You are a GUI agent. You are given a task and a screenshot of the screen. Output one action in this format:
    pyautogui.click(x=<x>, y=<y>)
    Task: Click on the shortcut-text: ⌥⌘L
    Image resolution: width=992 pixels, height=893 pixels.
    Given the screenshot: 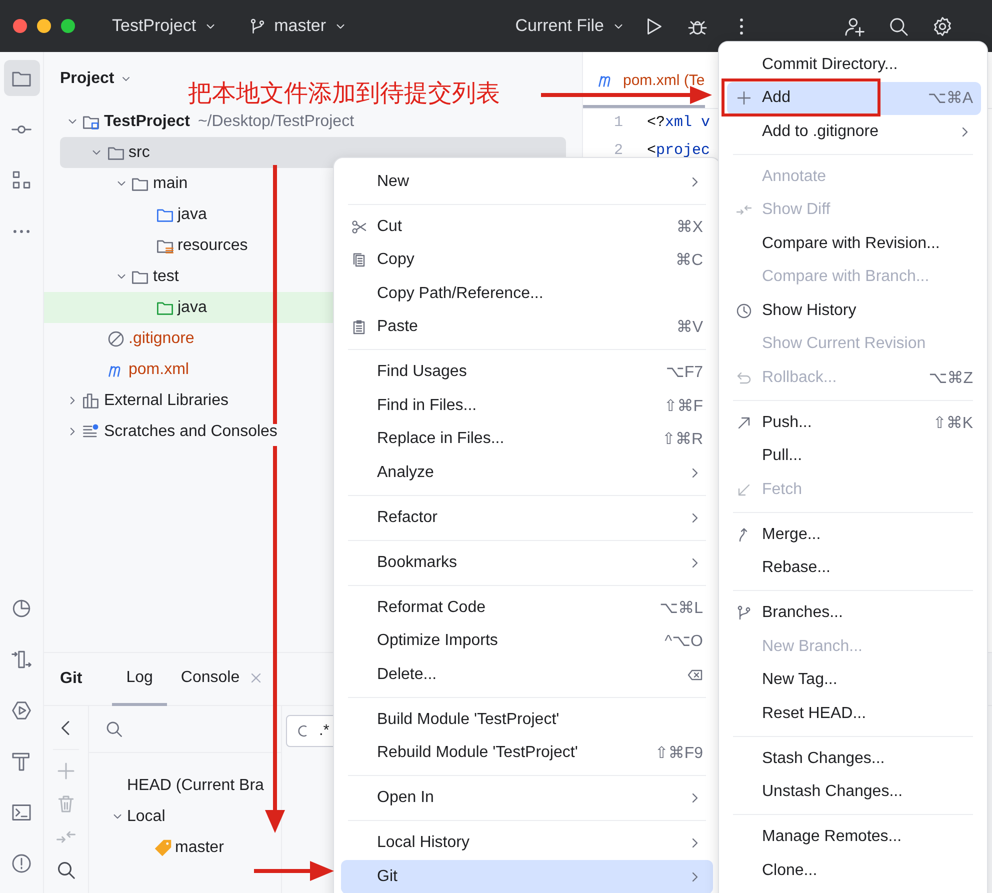 What is the action you would take?
    pyautogui.click(x=681, y=608)
    